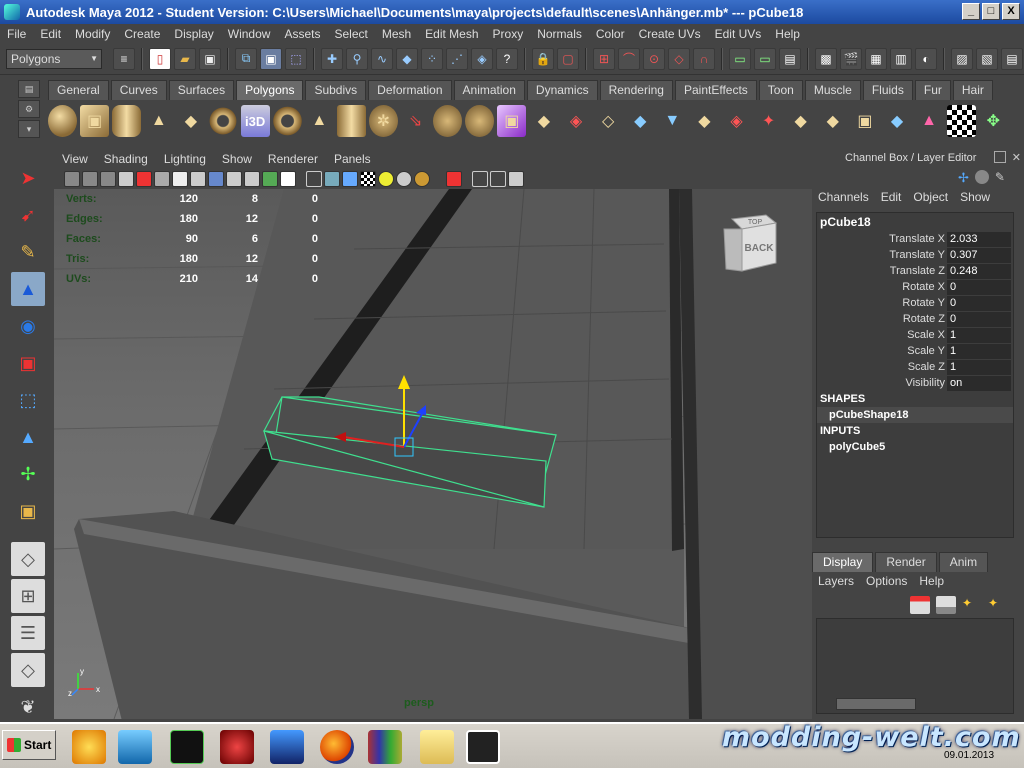  What do you see at coordinates (288, 178) in the screenshot?
I see `safe-title-icon` at bounding box center [288, 178].